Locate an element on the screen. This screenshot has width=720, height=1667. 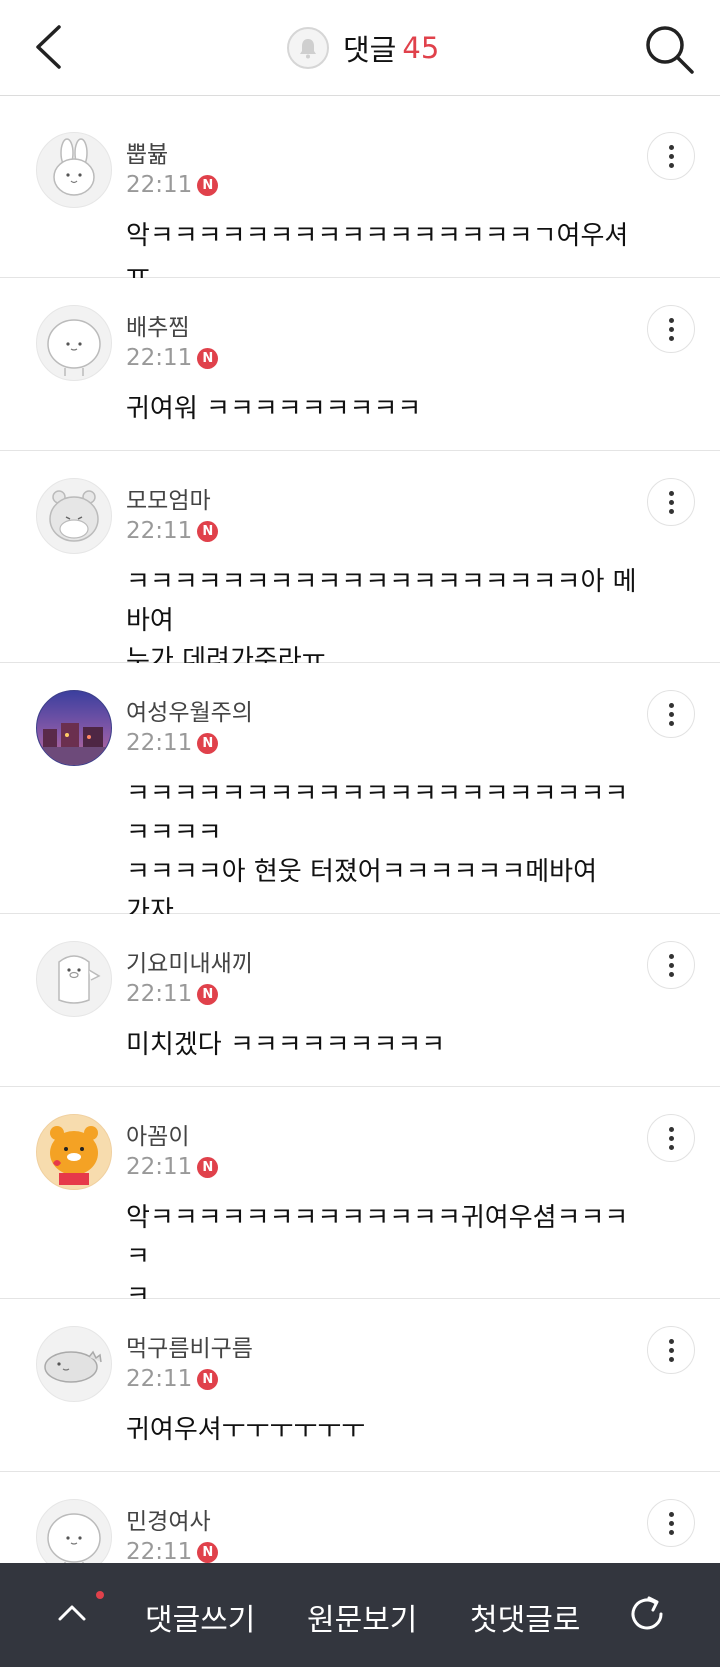
comment-item: 아꼼이 22:11 N 악ㅋㅋㅋㅋㅋㅋㅋㅋㅋㅋㅋㅋㅋ귀여우셤ㅋㅋㅋㅋ ㅋ is located at coordinates (360, 1199).